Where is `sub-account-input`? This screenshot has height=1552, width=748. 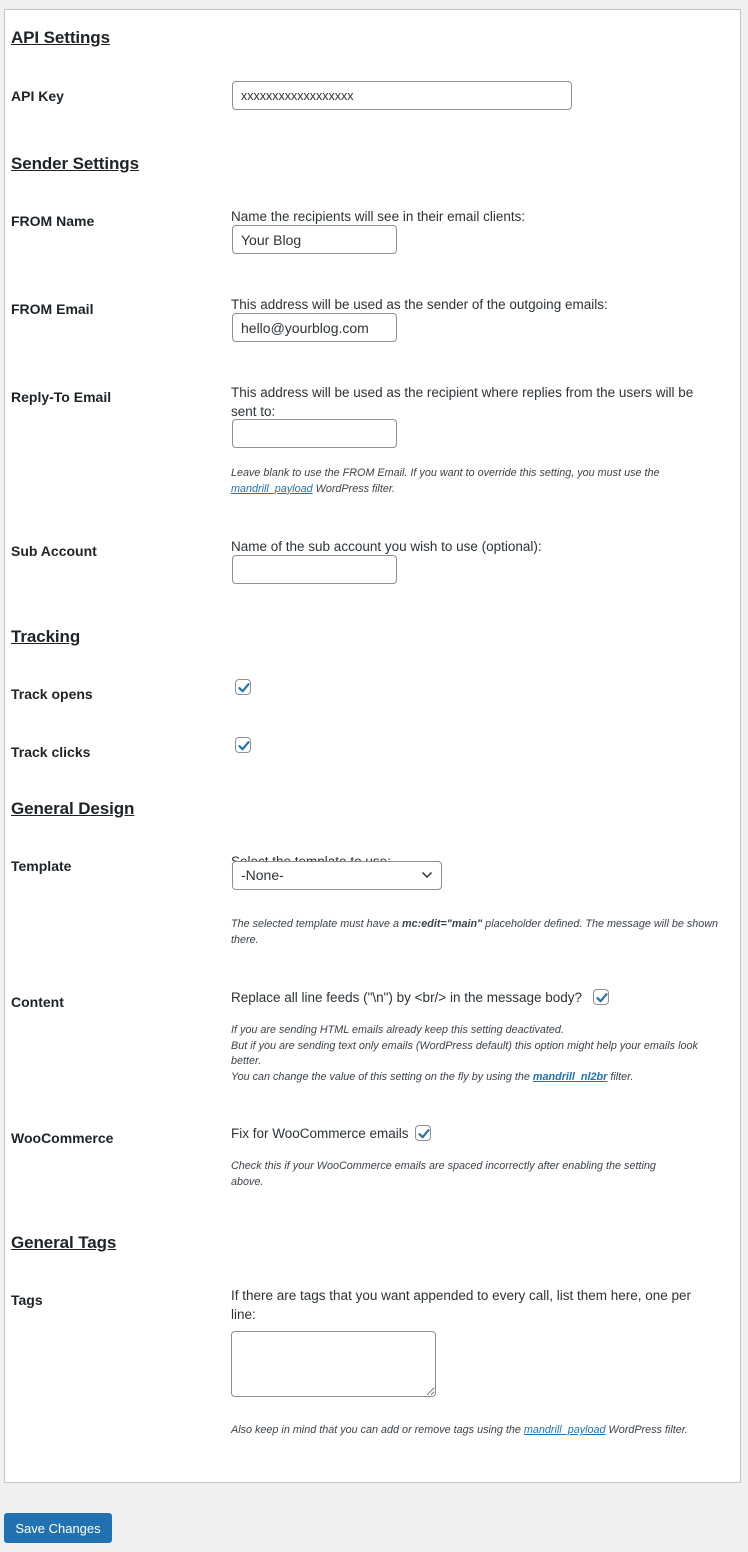 sub-account-input is located at coordinates (314, 569).